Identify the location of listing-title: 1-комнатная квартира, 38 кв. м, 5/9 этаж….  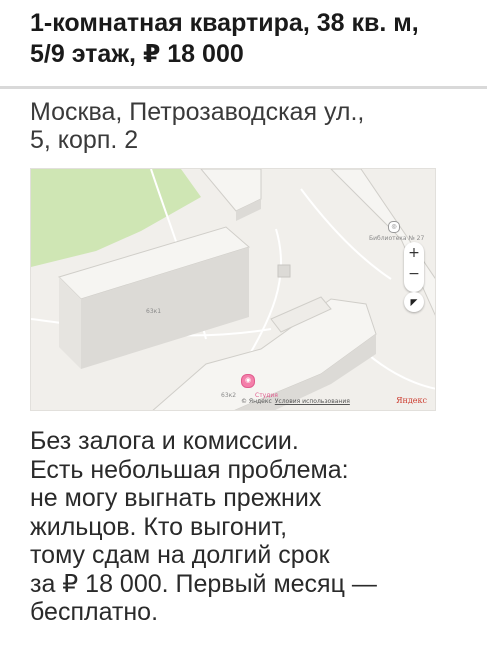
(250, 39).